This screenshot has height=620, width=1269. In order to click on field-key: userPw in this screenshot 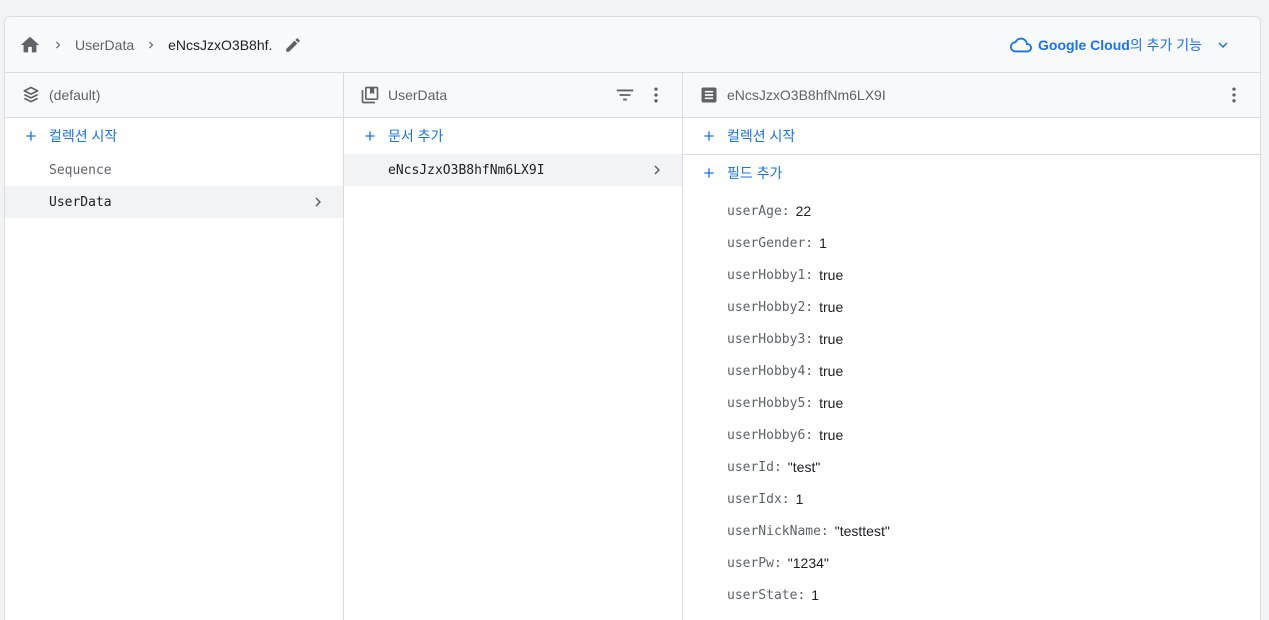, I will do `click(750, 563)`.